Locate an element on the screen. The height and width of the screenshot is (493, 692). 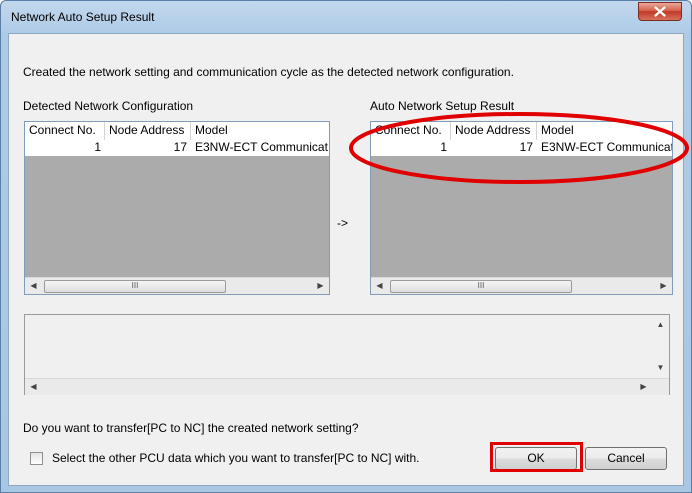
close-button is located at coordinates (660, 11).